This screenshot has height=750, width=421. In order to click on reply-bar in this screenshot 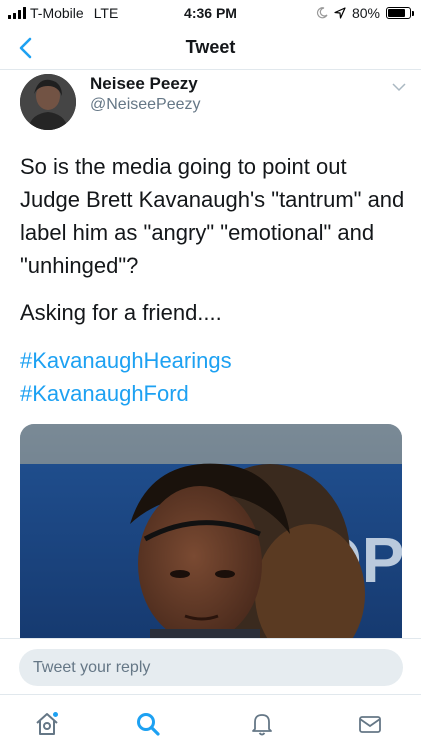, I will do `click(210, 666)`.